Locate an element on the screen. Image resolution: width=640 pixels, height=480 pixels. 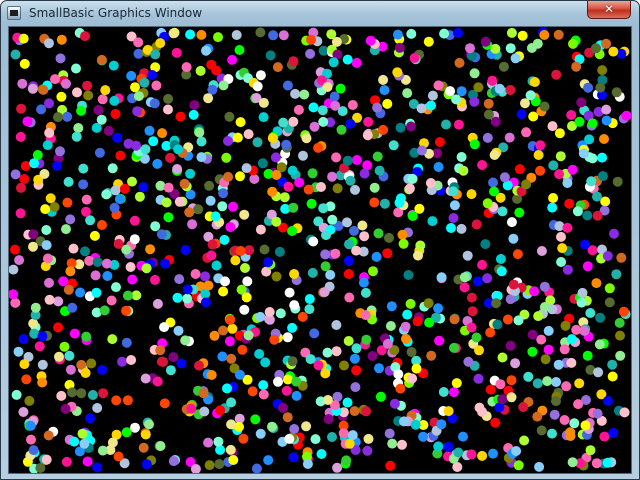
title-bar: SmallBasic Graphics Window ✕ is located at coordinates (320, 13).